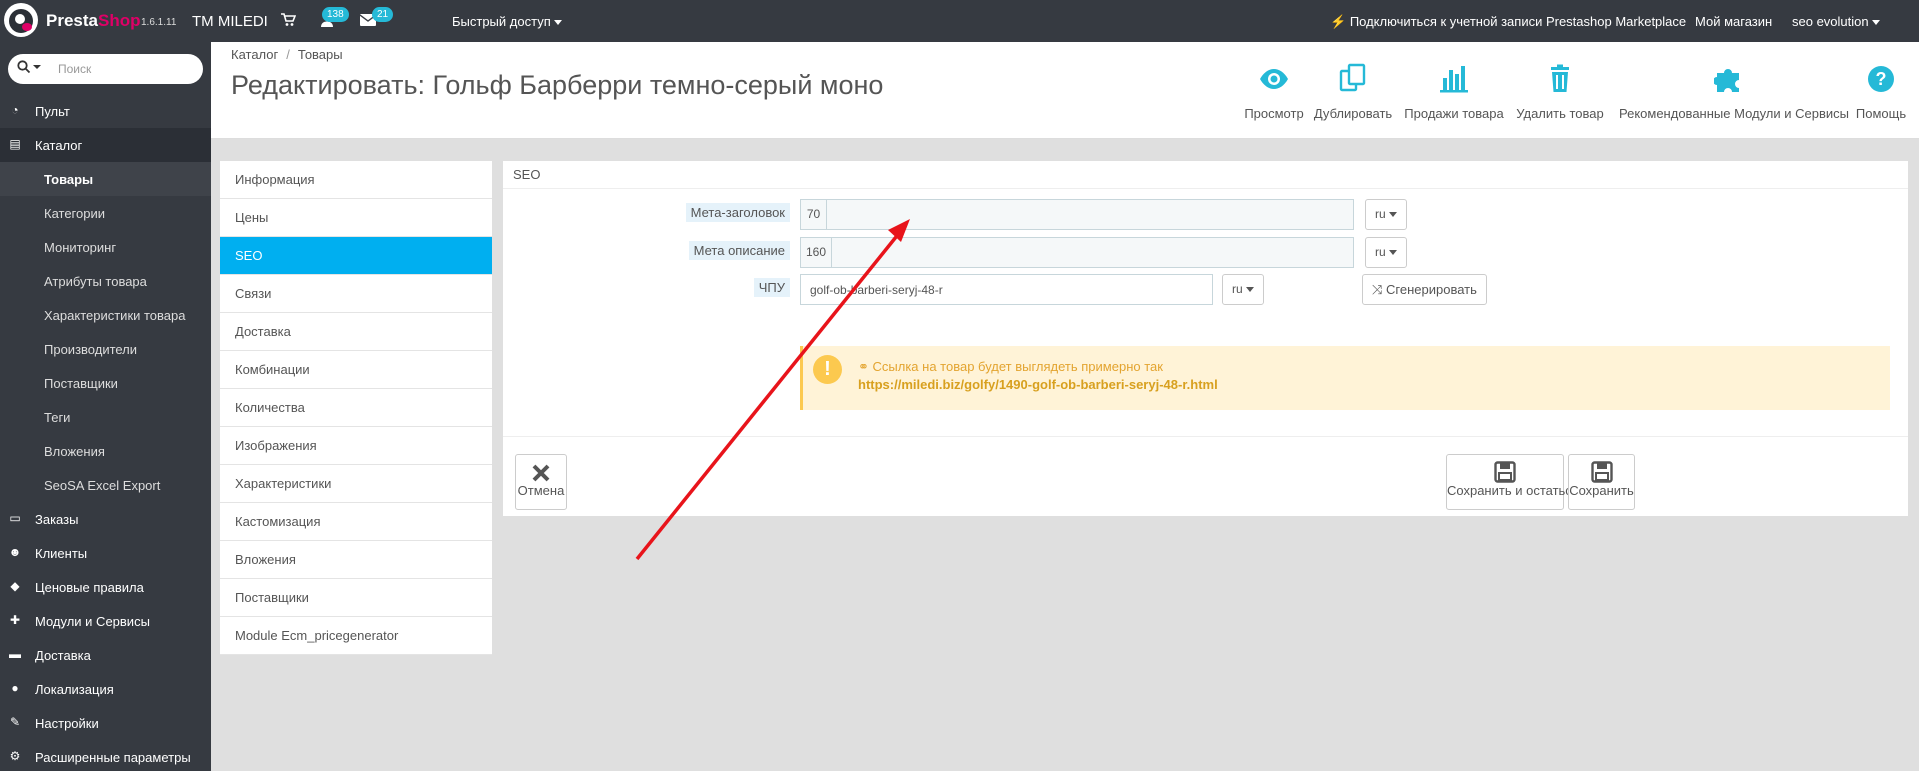 The height and width of the screenshot is (771, 1919). Describe the element at coordinates (1006, 289) in the screenshot. I see `friendly-url-input: golf-ob-barberi-seryj-48-r` at that location.